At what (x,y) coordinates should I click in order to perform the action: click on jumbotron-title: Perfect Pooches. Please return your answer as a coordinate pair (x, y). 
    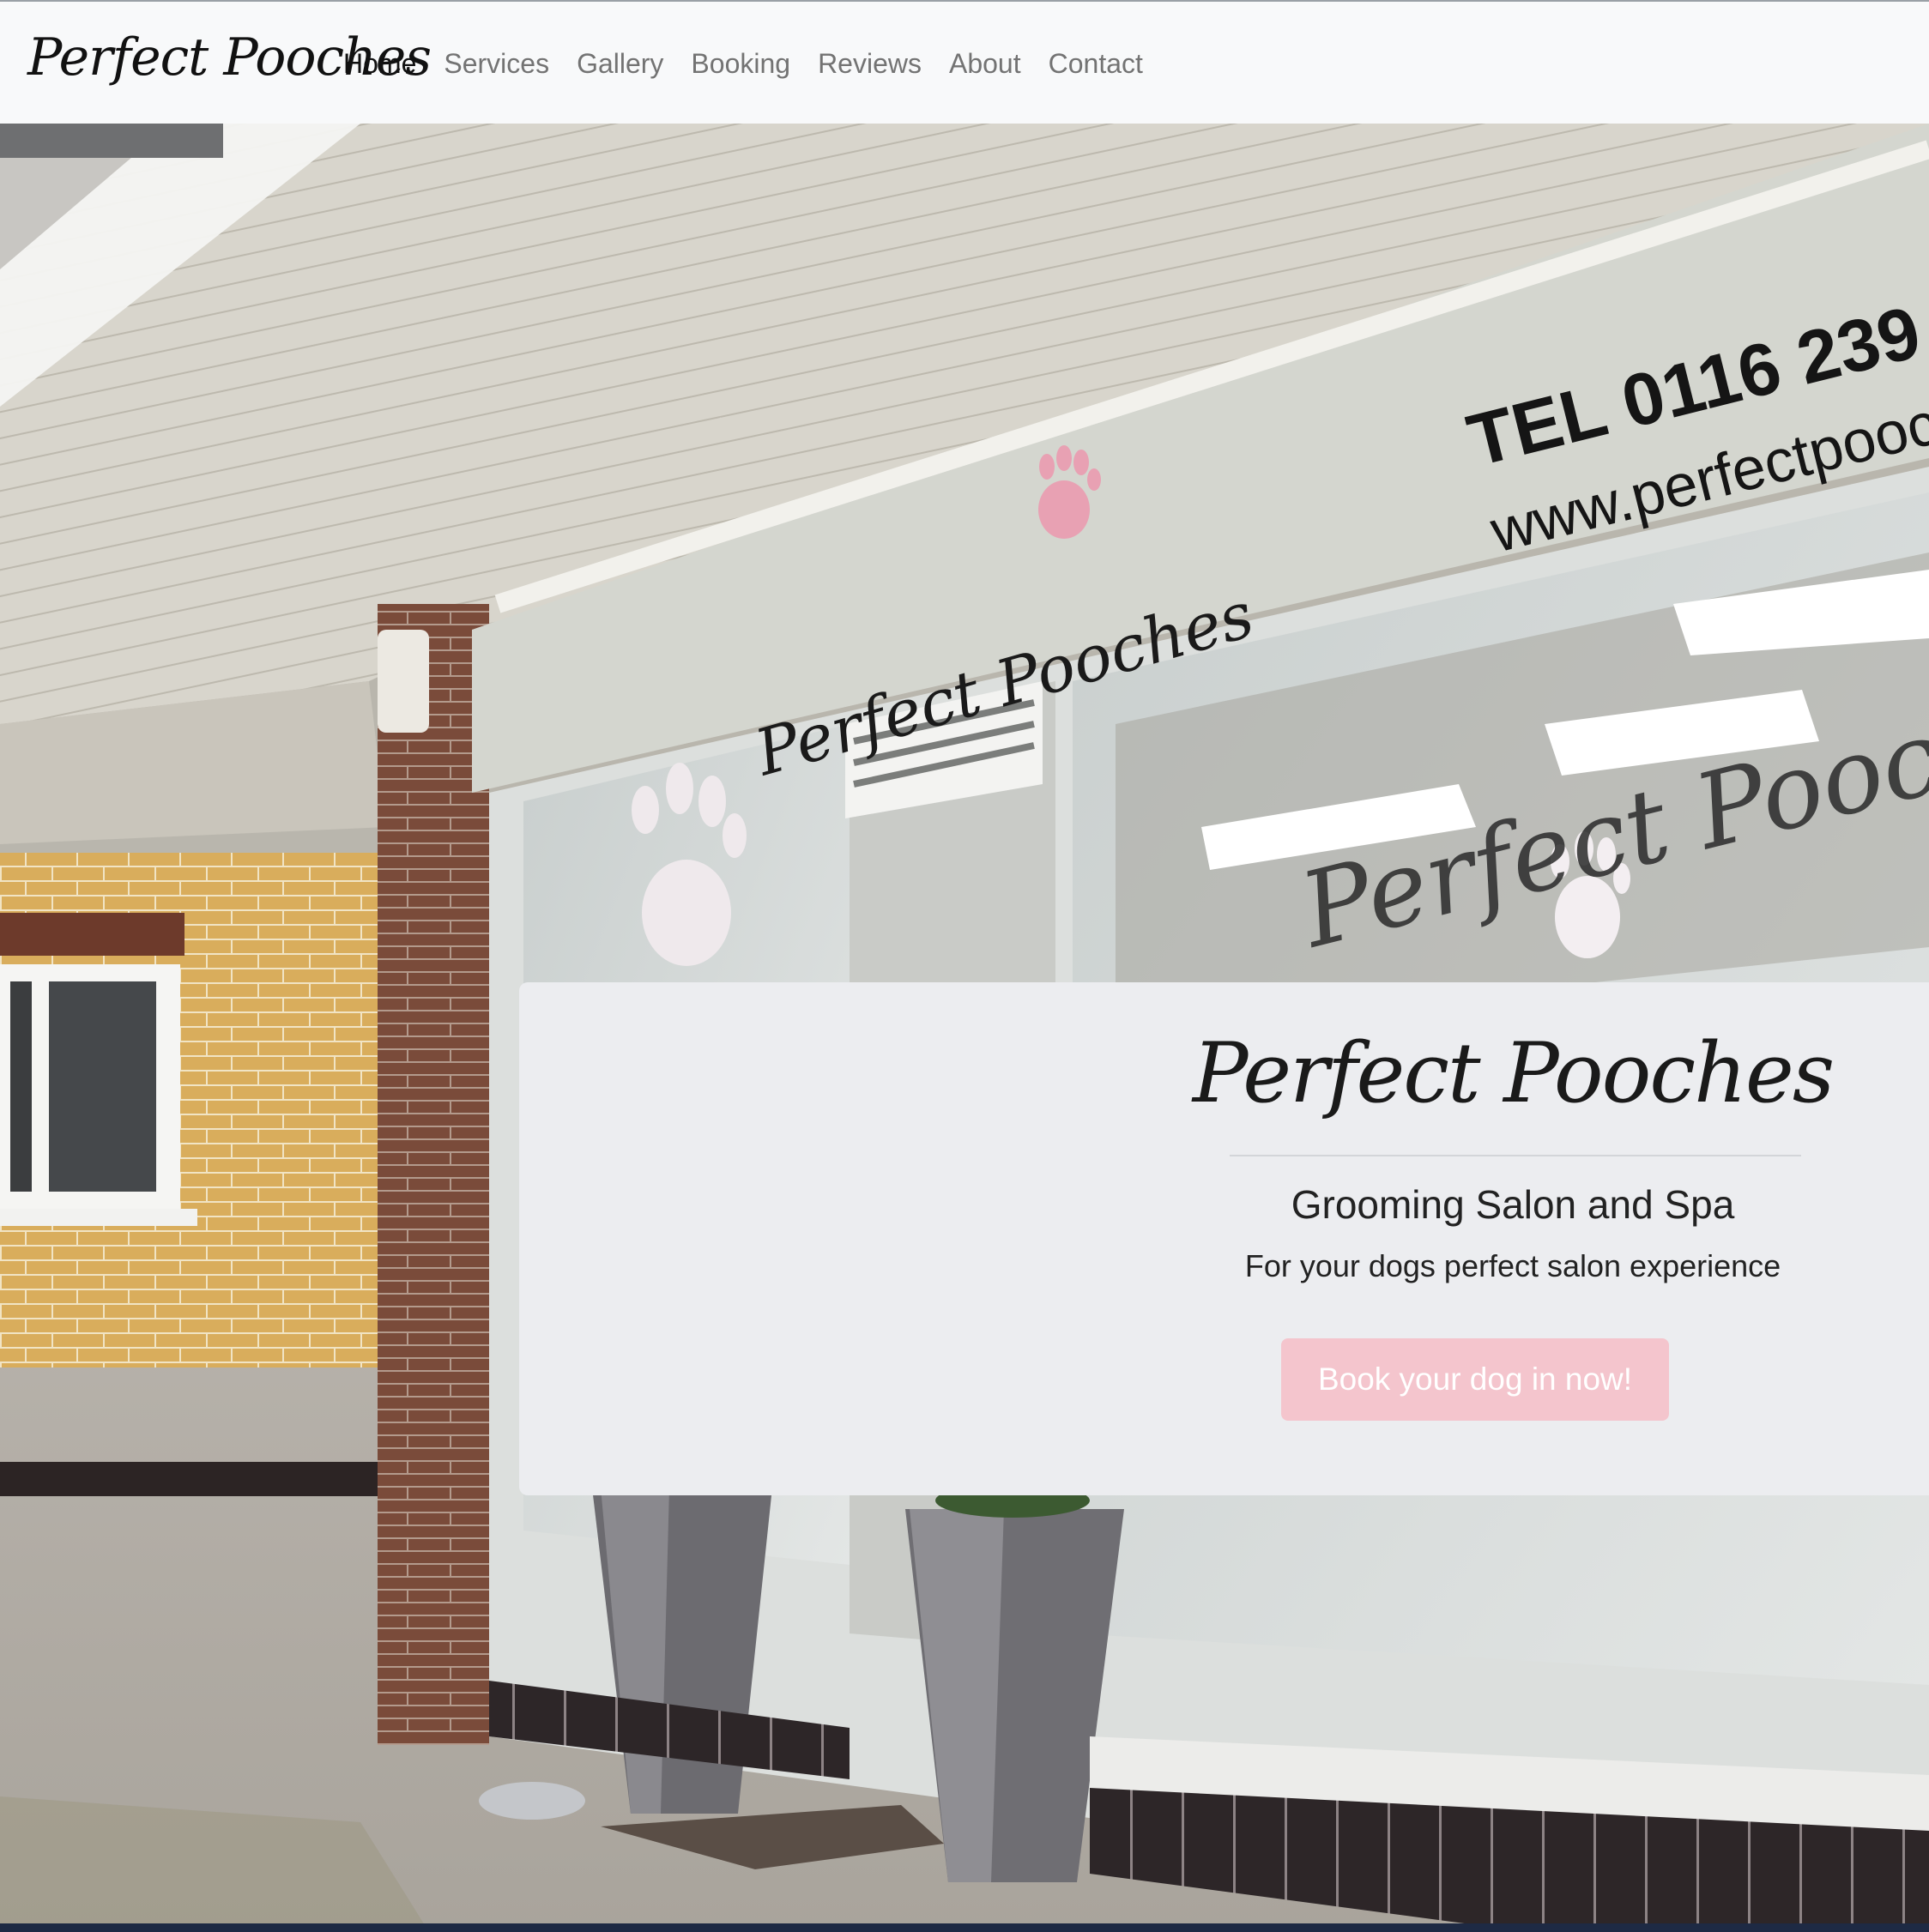
    Looking at the image, I should click on (1514, 1073).